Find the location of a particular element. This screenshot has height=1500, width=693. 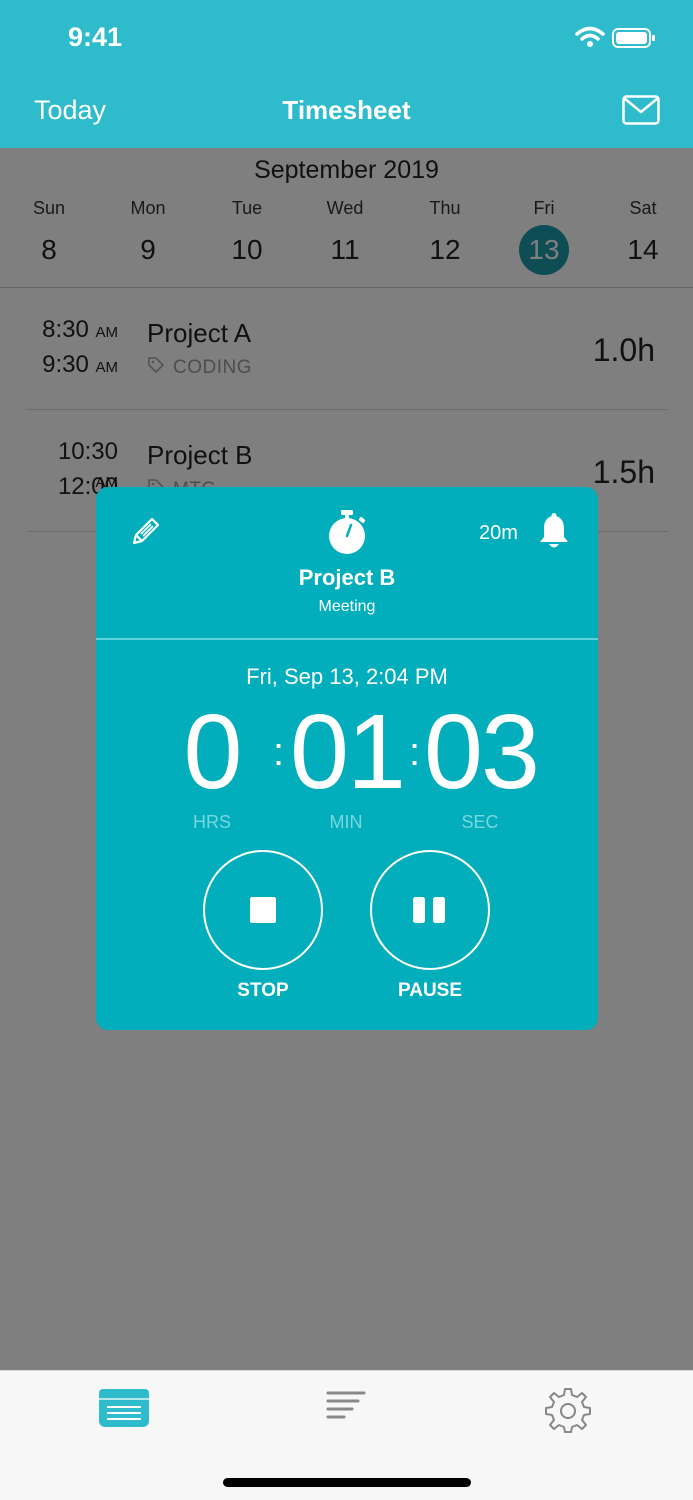

divider is located at coordinates (347, 639).